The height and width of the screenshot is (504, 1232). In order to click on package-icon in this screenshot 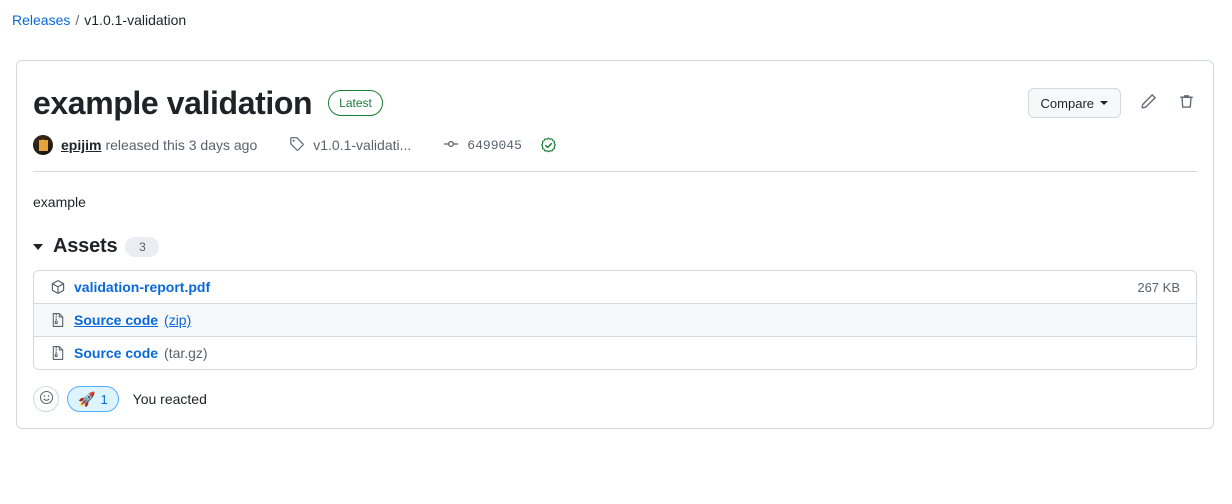, I will do `click(58, 287)`.